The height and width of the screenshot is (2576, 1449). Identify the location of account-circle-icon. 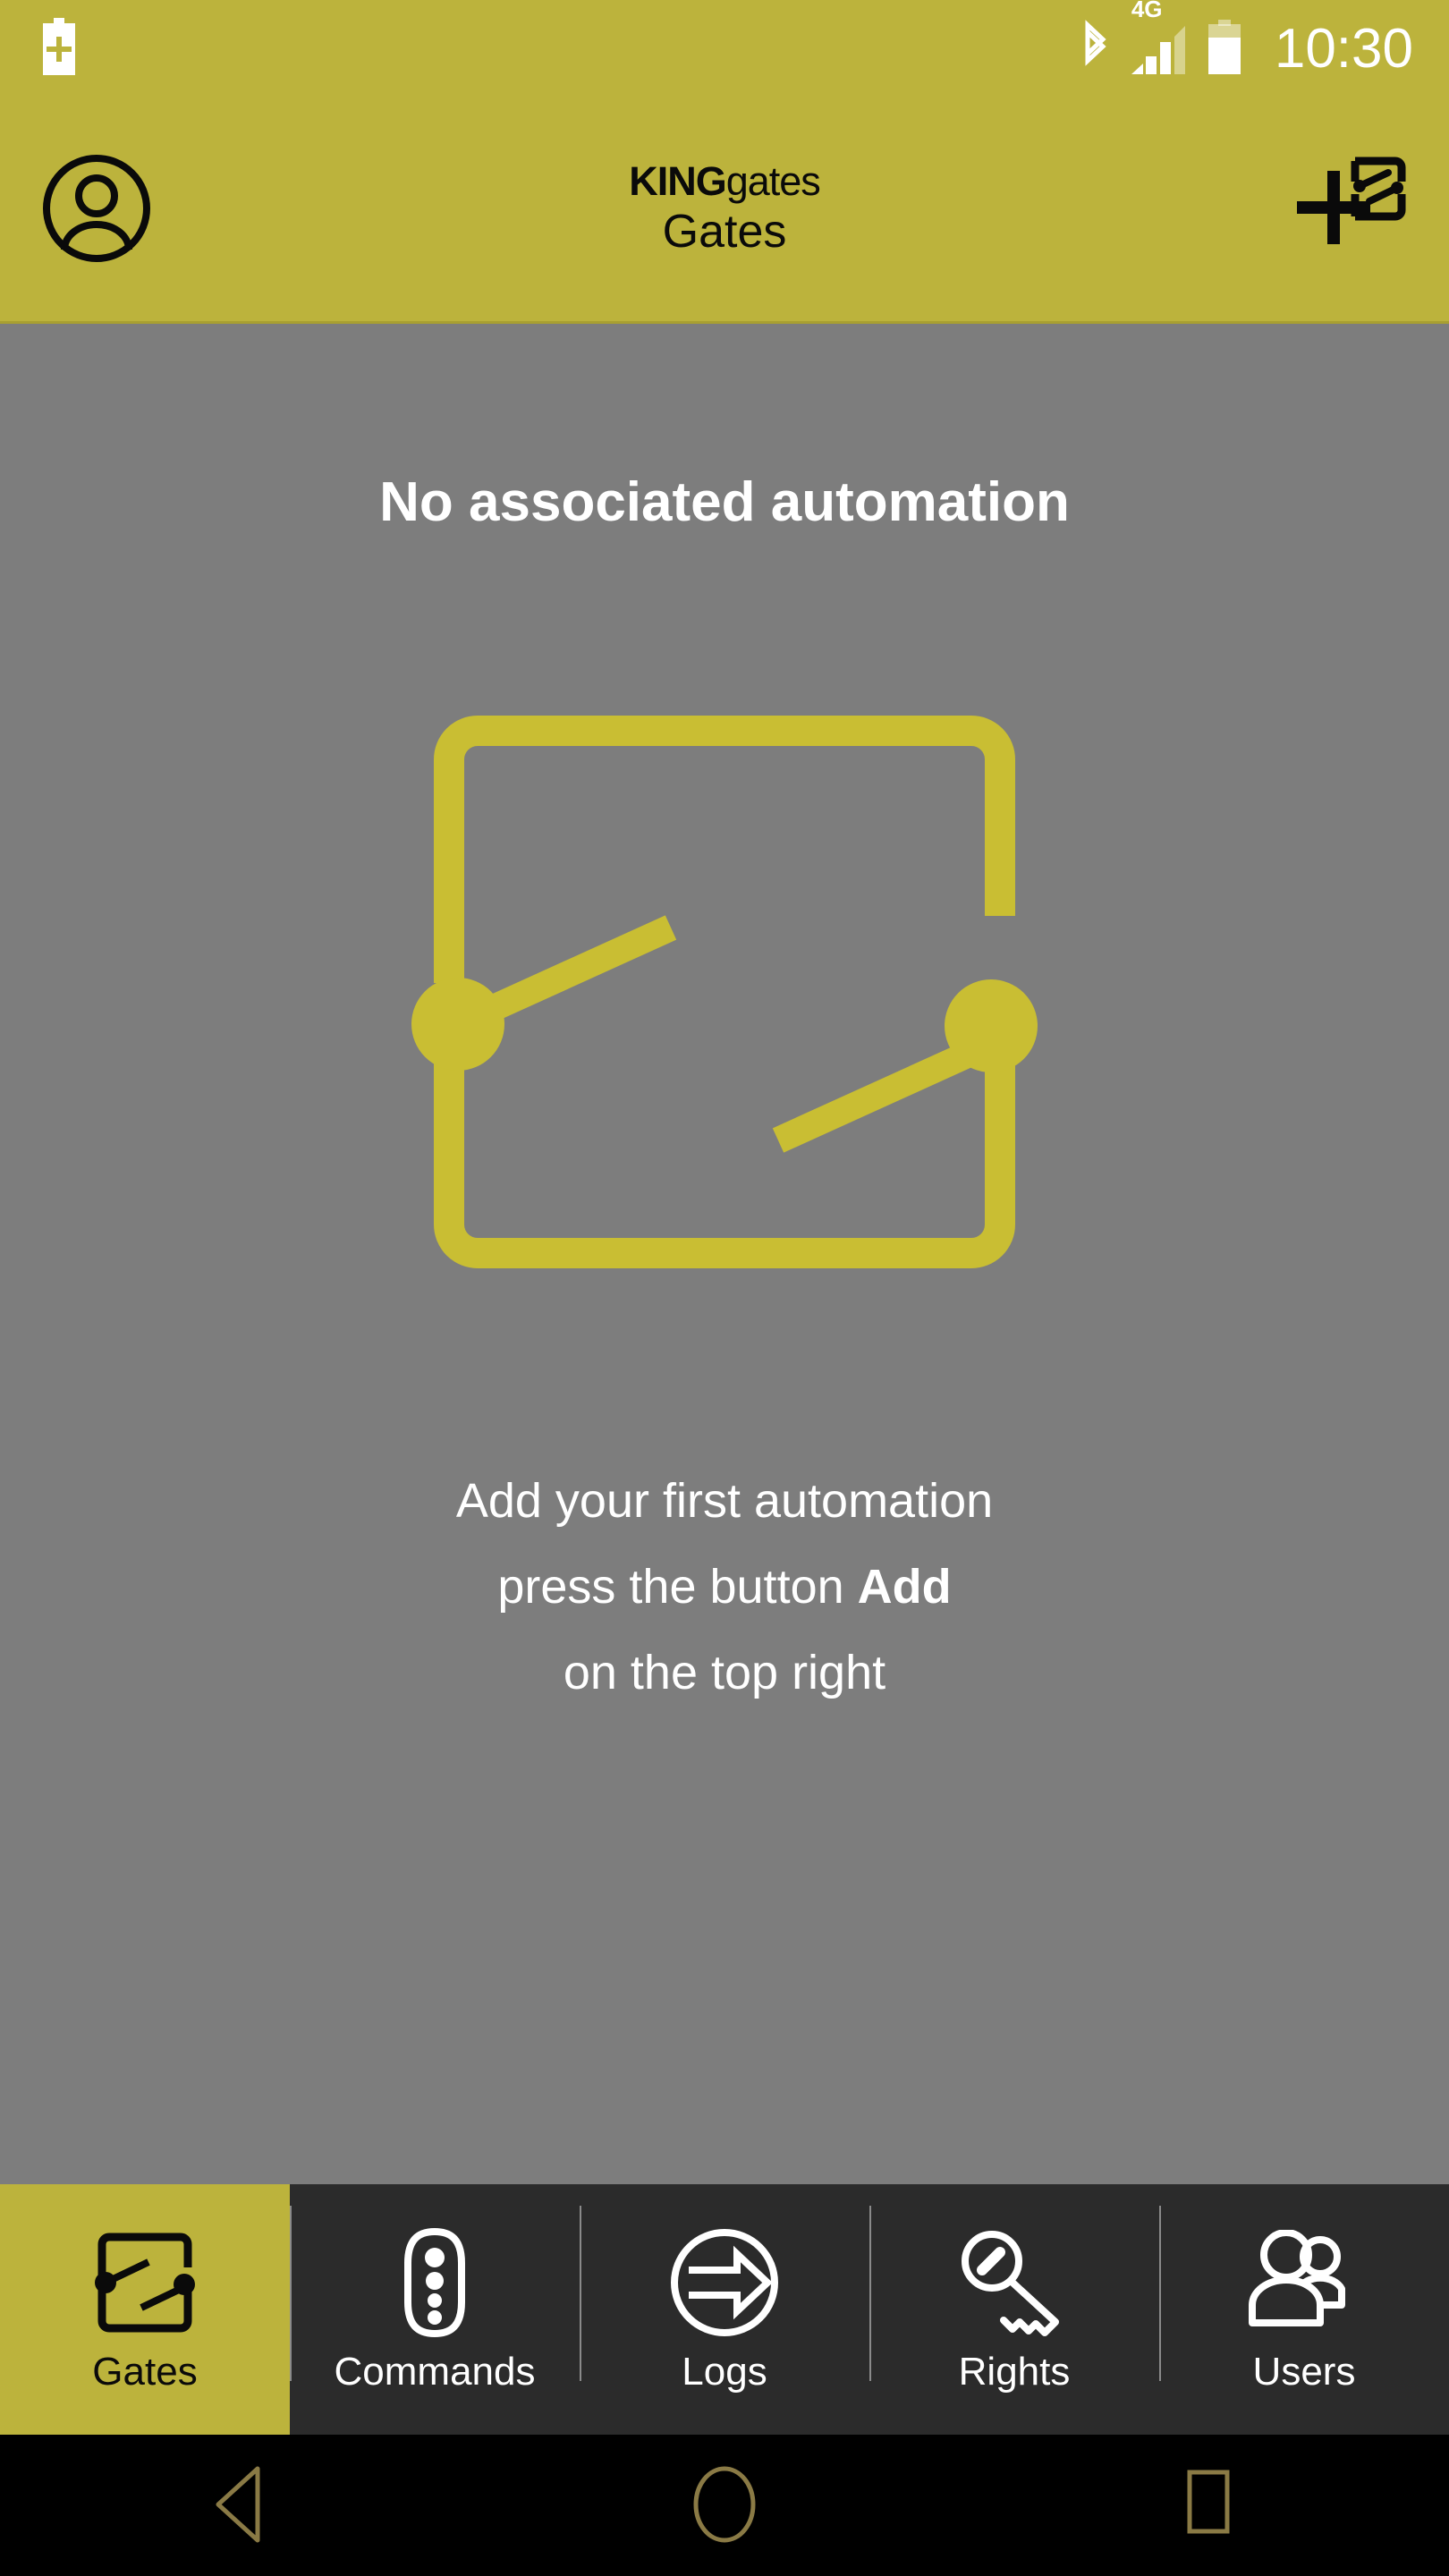
(96, 210).